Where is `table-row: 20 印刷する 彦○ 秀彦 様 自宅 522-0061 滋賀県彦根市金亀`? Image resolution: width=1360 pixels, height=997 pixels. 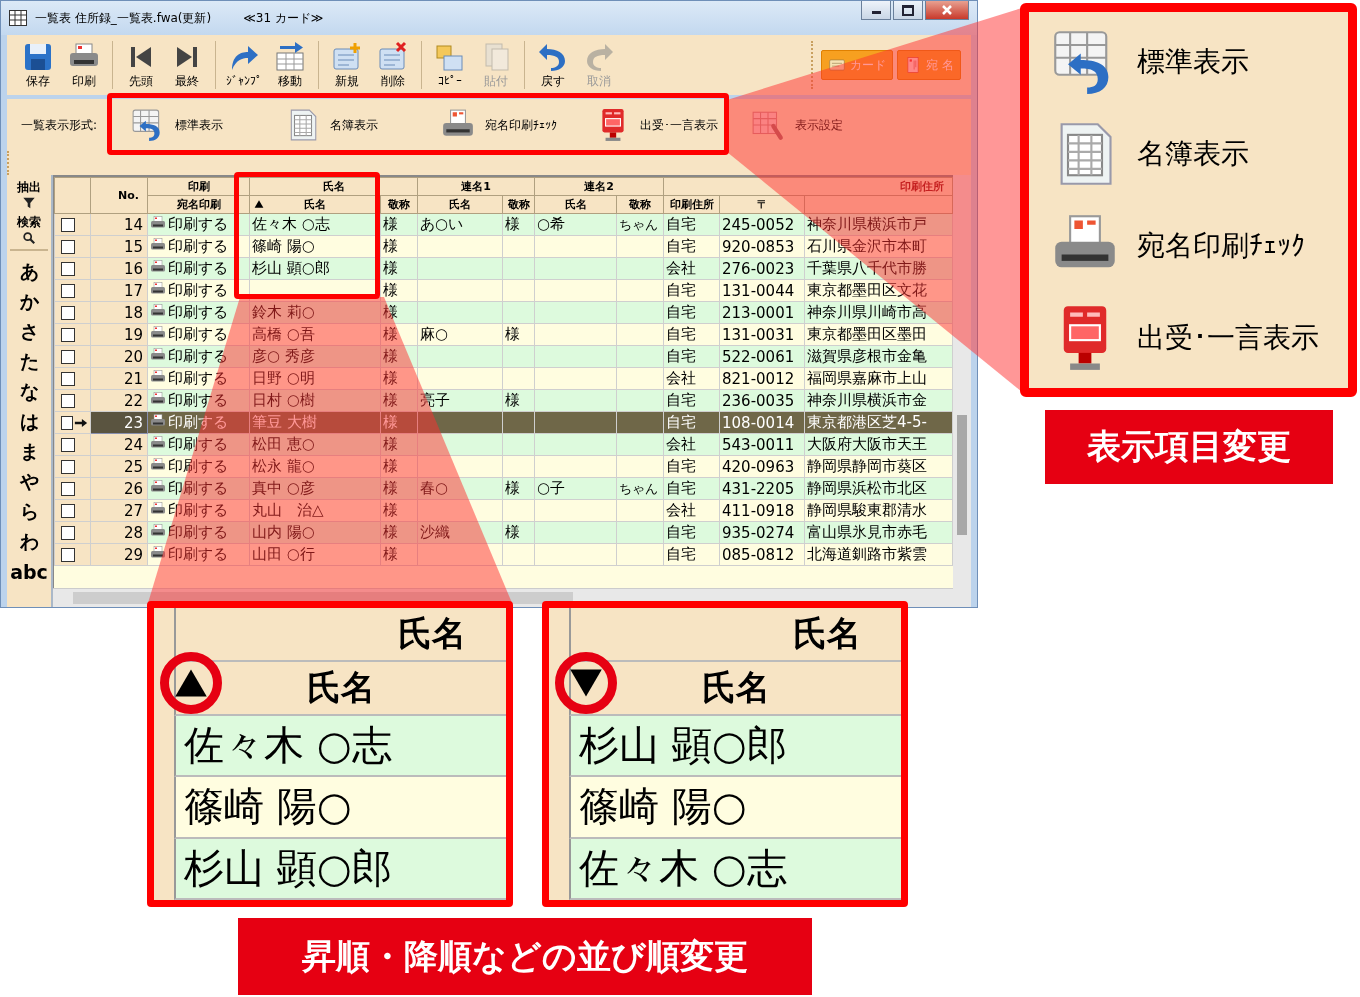 table-row: 20 印刷する 彦○ 秀彦 様 自宅 522-0061 滋賀県彦根市金亀 is located at coordinates (503, 356).